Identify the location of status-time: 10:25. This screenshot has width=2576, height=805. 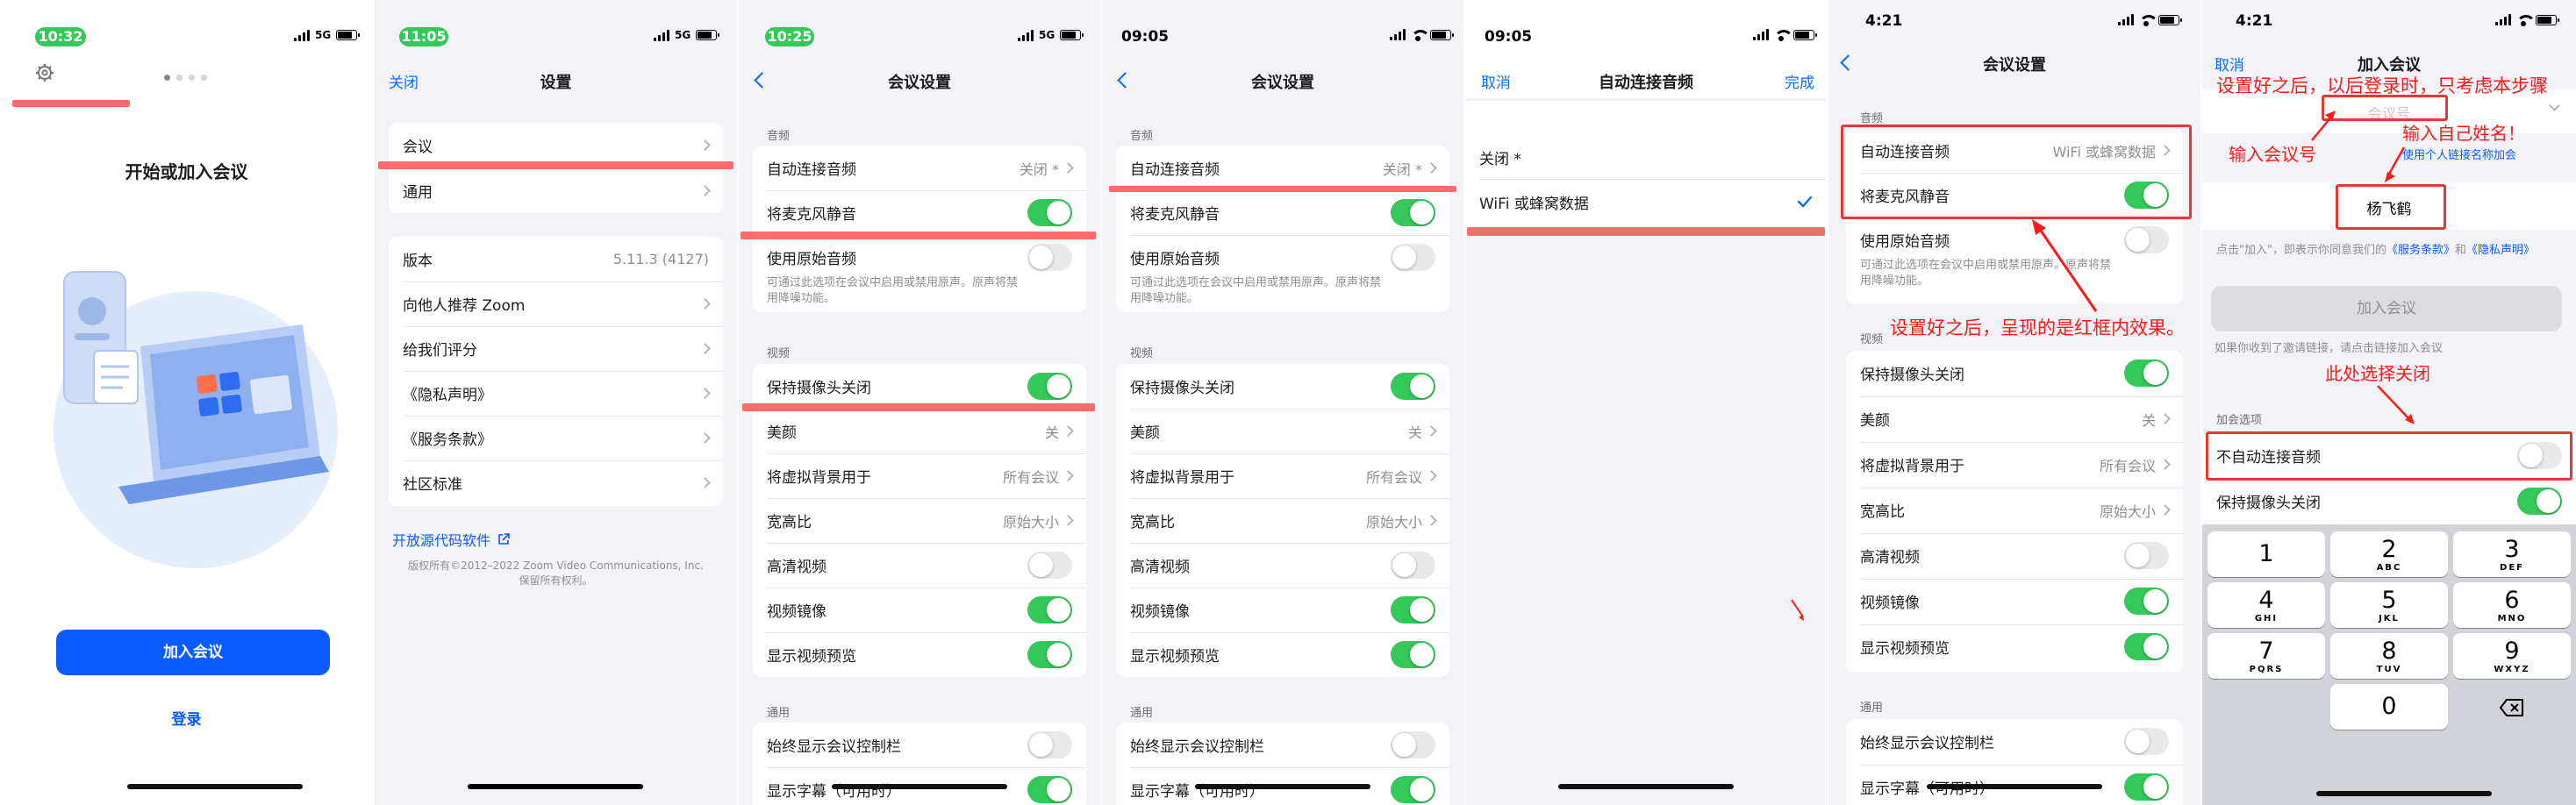
(789, 36).